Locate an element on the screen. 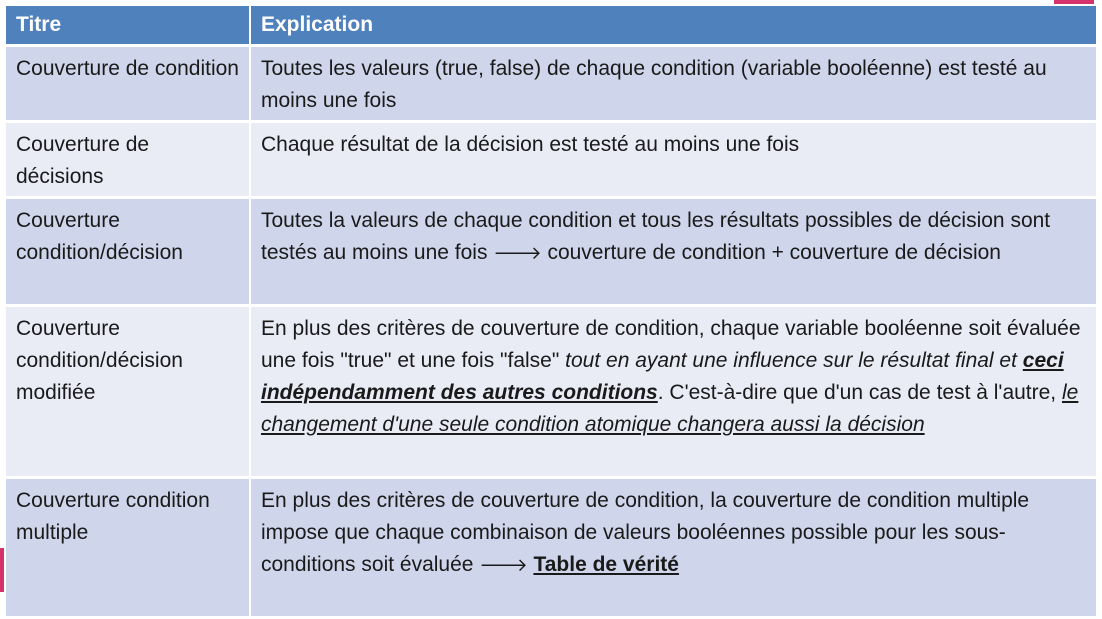 The width and height of the screenshot is (1102, 619). row-title: Couverture de condition is located at coordinates (128, 84).